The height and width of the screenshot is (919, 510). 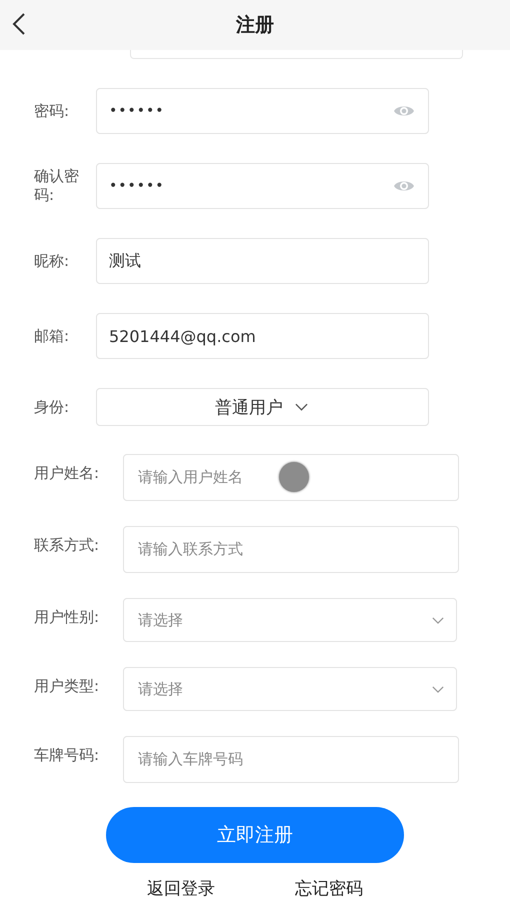 I want to click on back-icon, so click(x=19, y=24).